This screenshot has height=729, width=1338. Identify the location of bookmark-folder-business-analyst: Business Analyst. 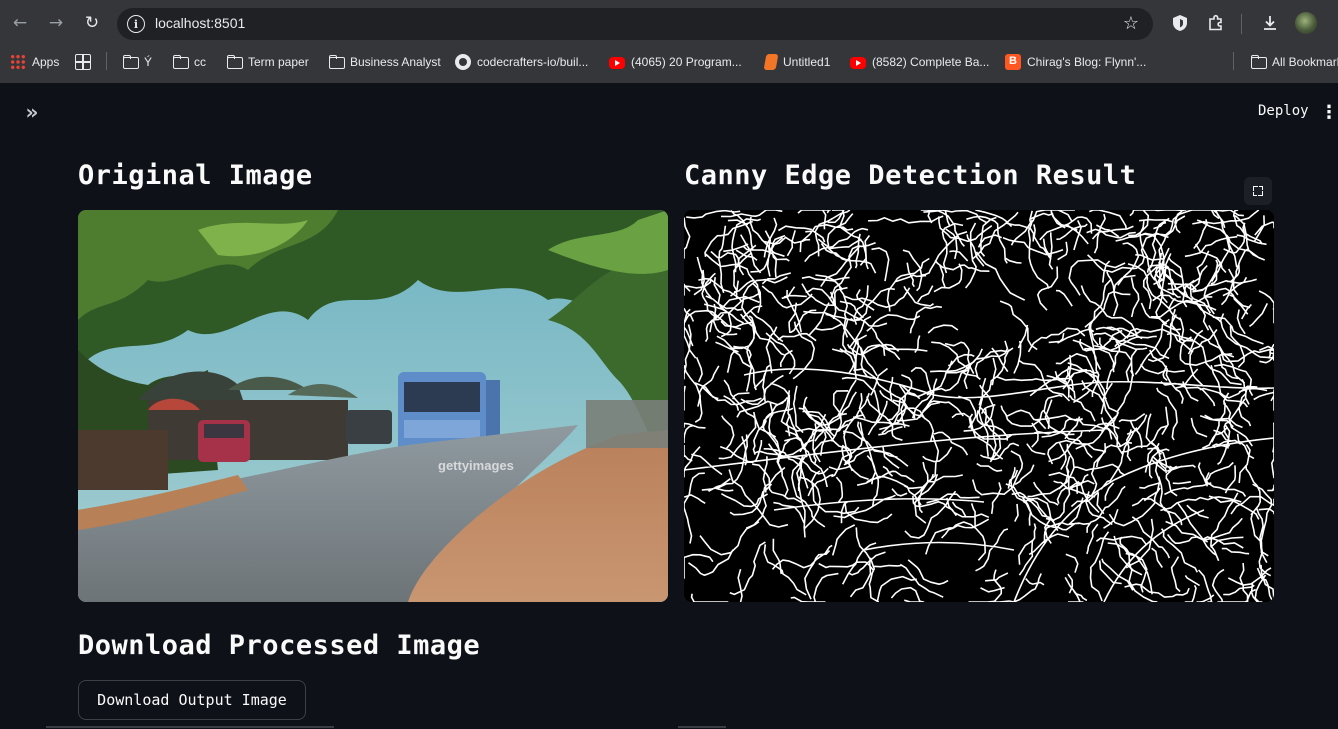
(384, 62).